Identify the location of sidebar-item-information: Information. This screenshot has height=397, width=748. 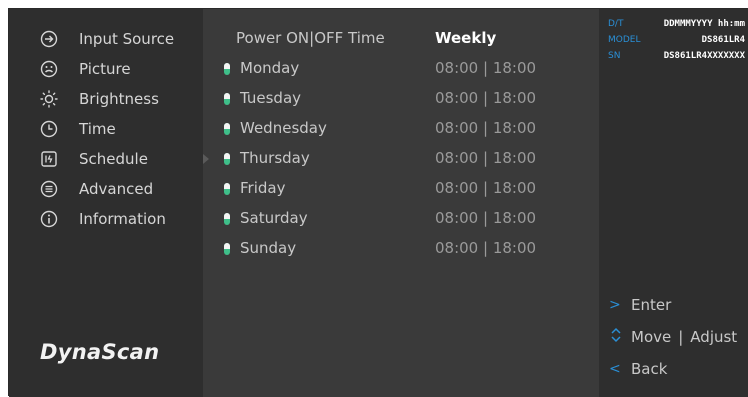
(119, 219).